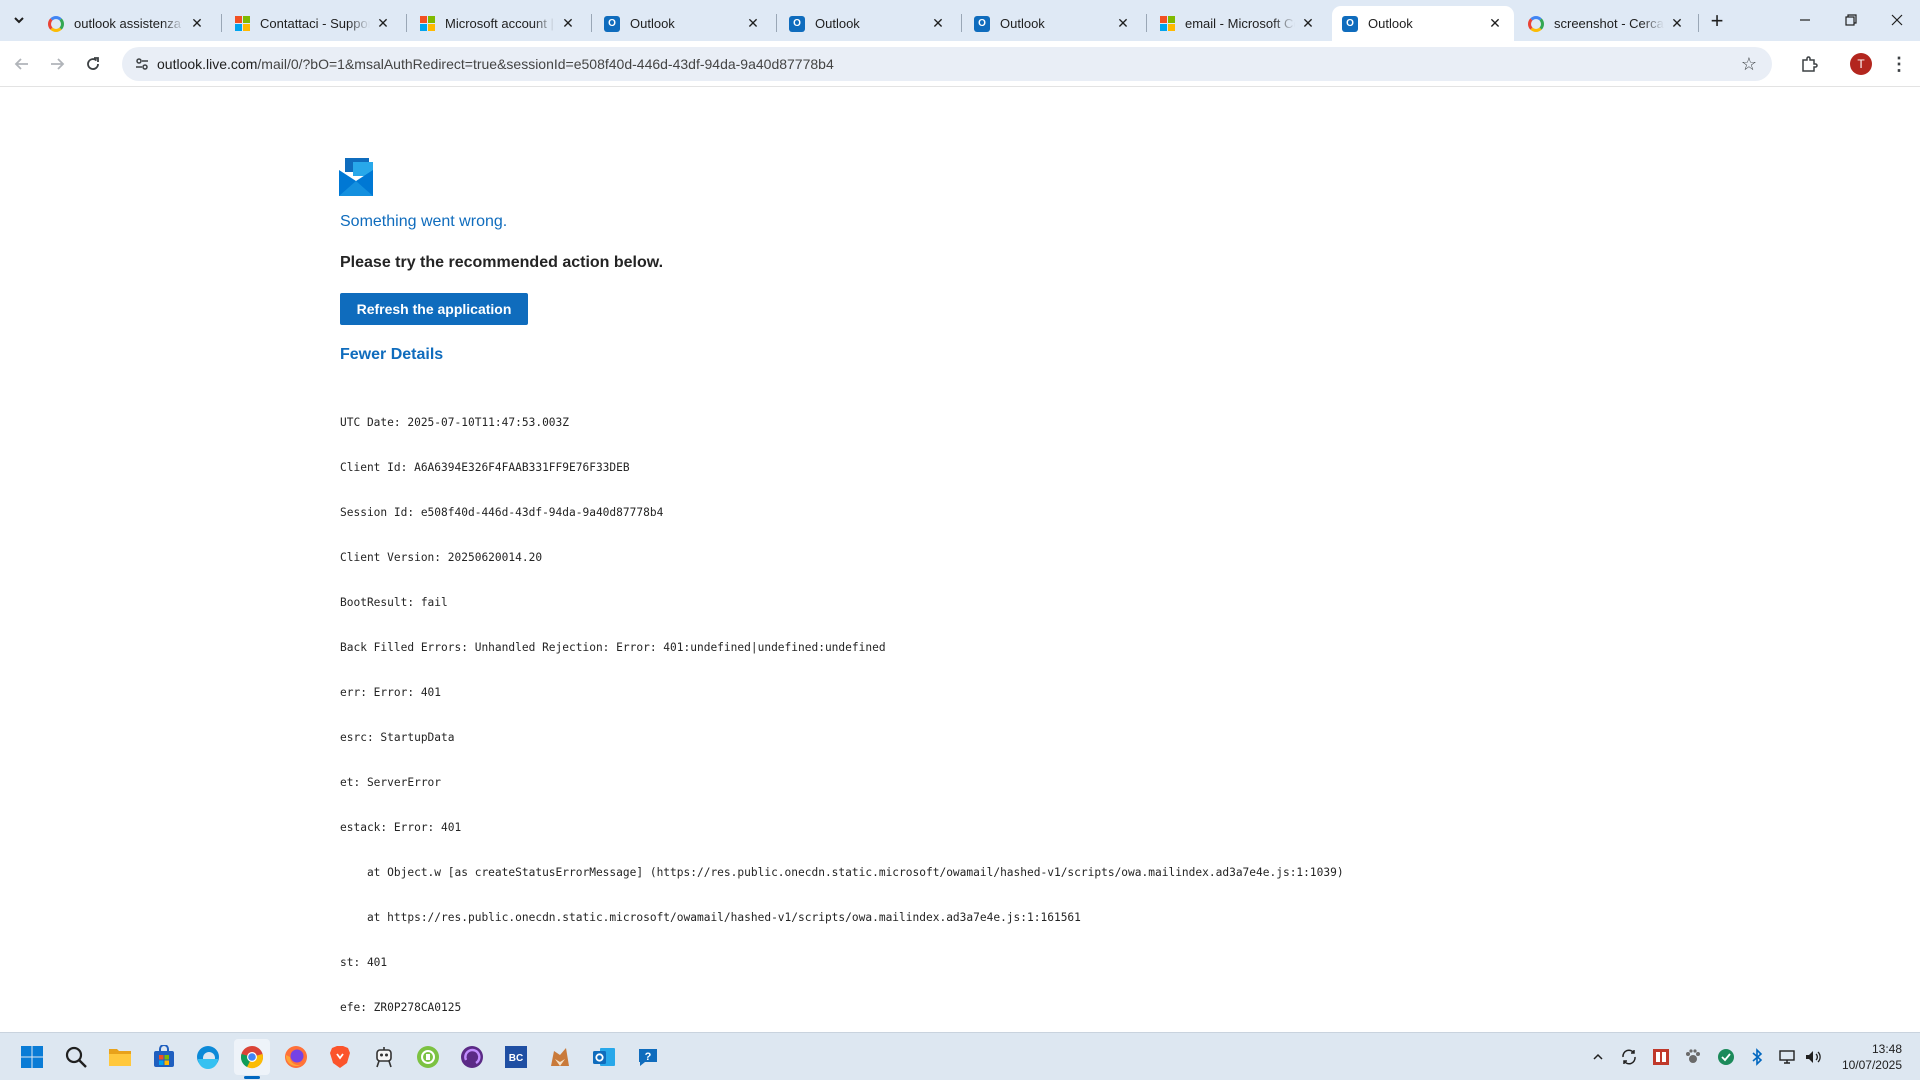  Describe the element at coordinates (252, 1057) in the screenshot. I see `chrome-icon` at that location.